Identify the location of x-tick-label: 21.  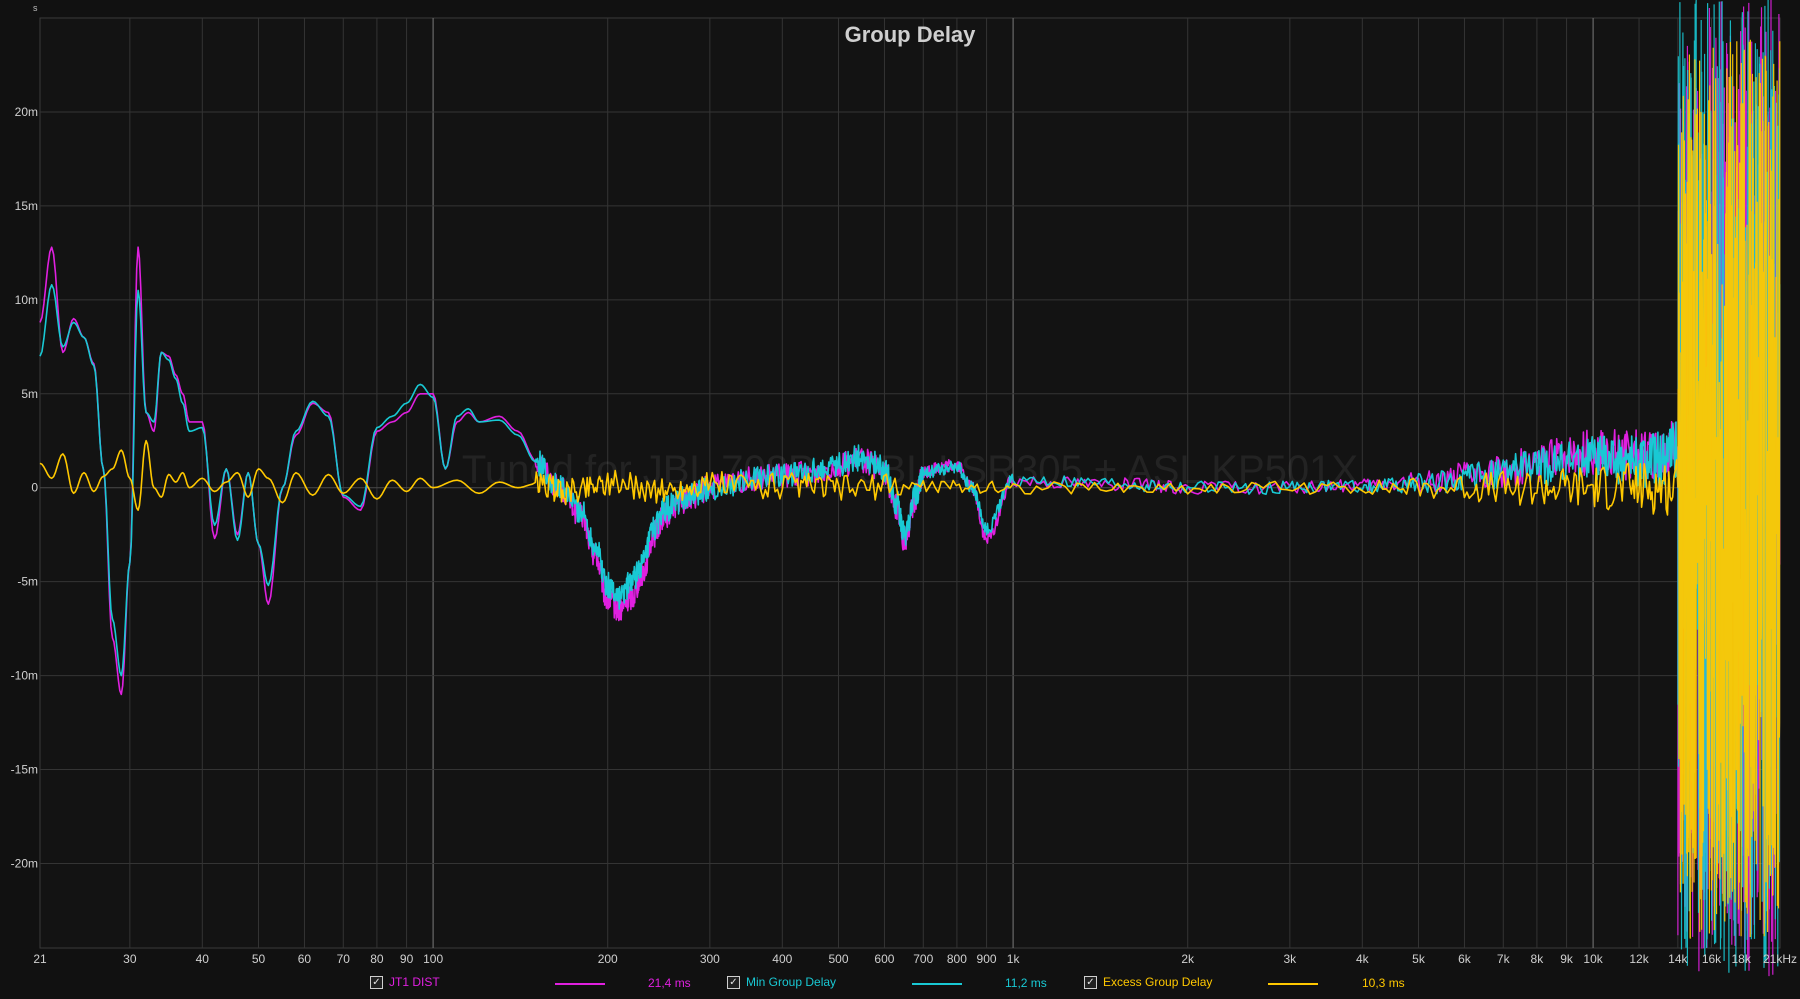
(40, 959).